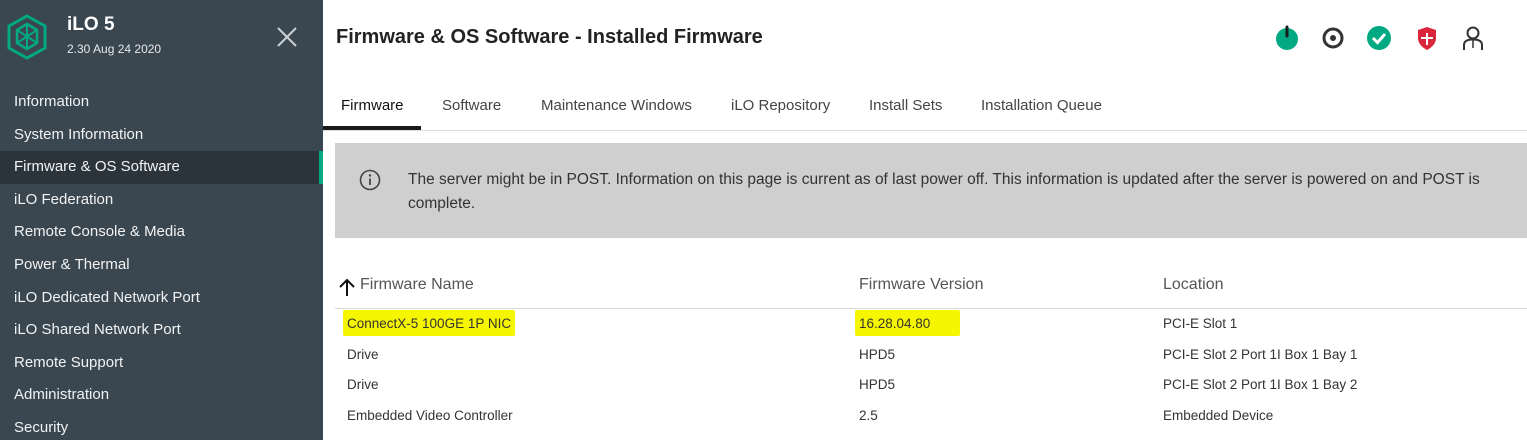 The width and height of the screenshot is (1527, 445). What do you see at coordinates (161, 363) in the screenshot?
I see `sidebar-item-remote-support: Remote Support` at bounding box center [161, 363].